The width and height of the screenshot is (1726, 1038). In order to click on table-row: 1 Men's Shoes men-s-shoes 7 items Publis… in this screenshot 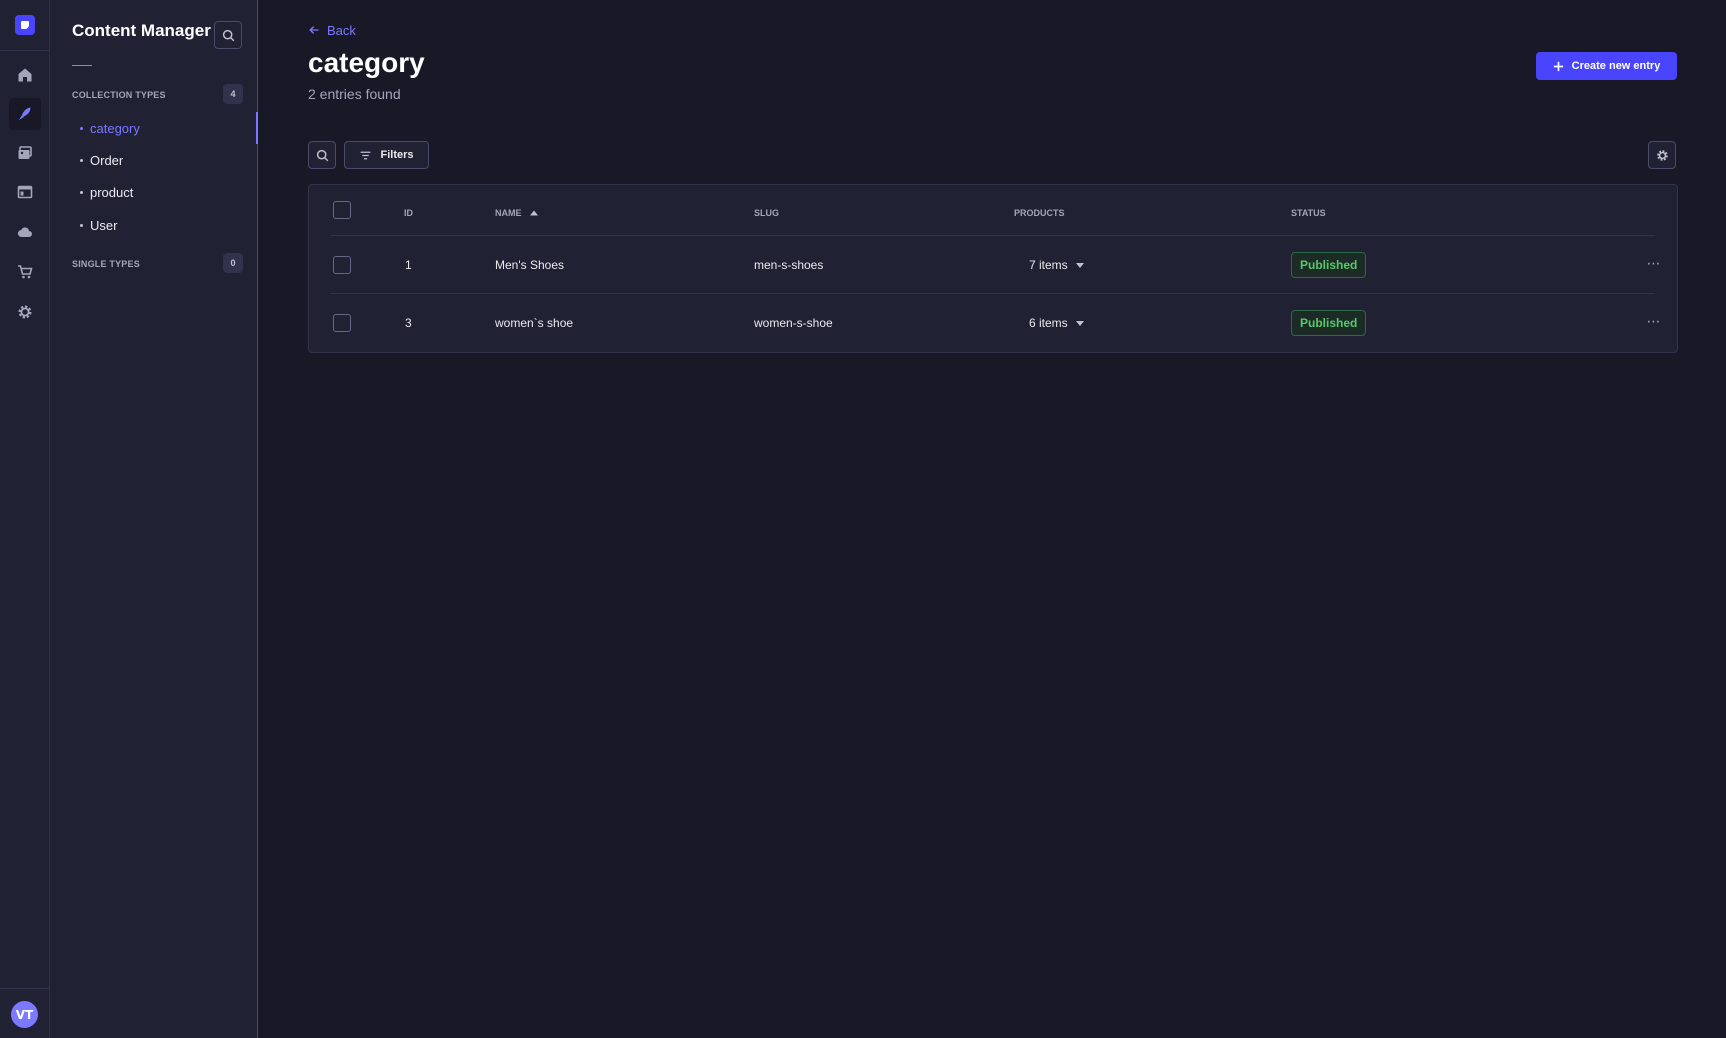, I will do `click(993, 265)`.